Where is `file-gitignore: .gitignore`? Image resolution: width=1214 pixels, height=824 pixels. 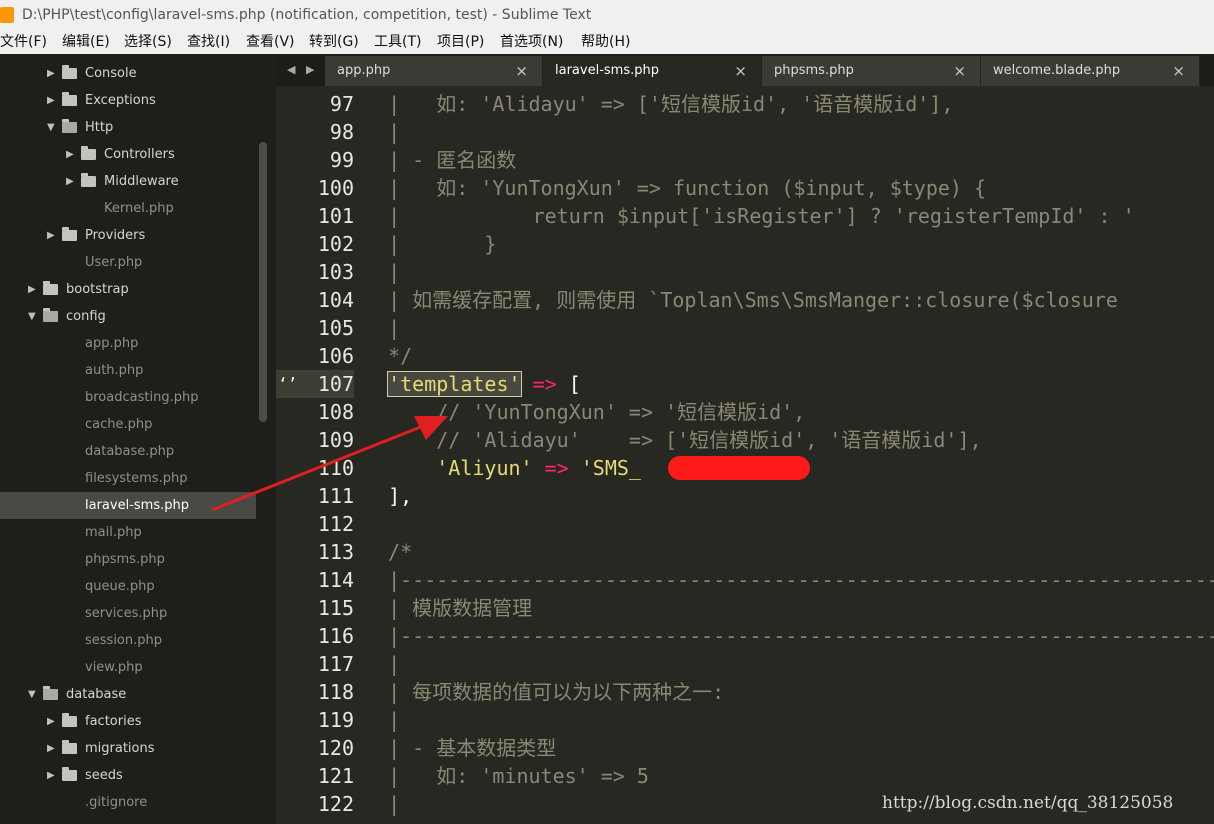 file-gitignore: .gitignore is located at coordinates (128, 802).